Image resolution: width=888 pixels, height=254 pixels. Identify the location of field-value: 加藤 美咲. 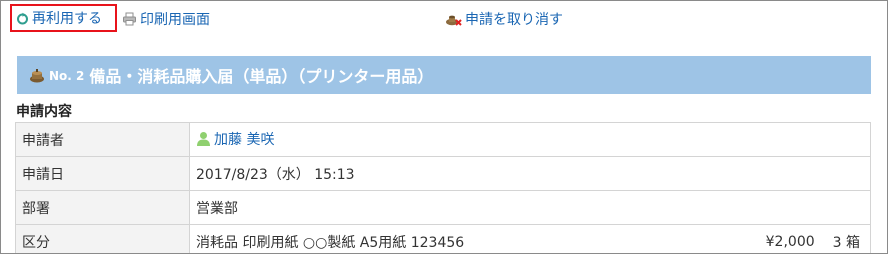
(530, 139).